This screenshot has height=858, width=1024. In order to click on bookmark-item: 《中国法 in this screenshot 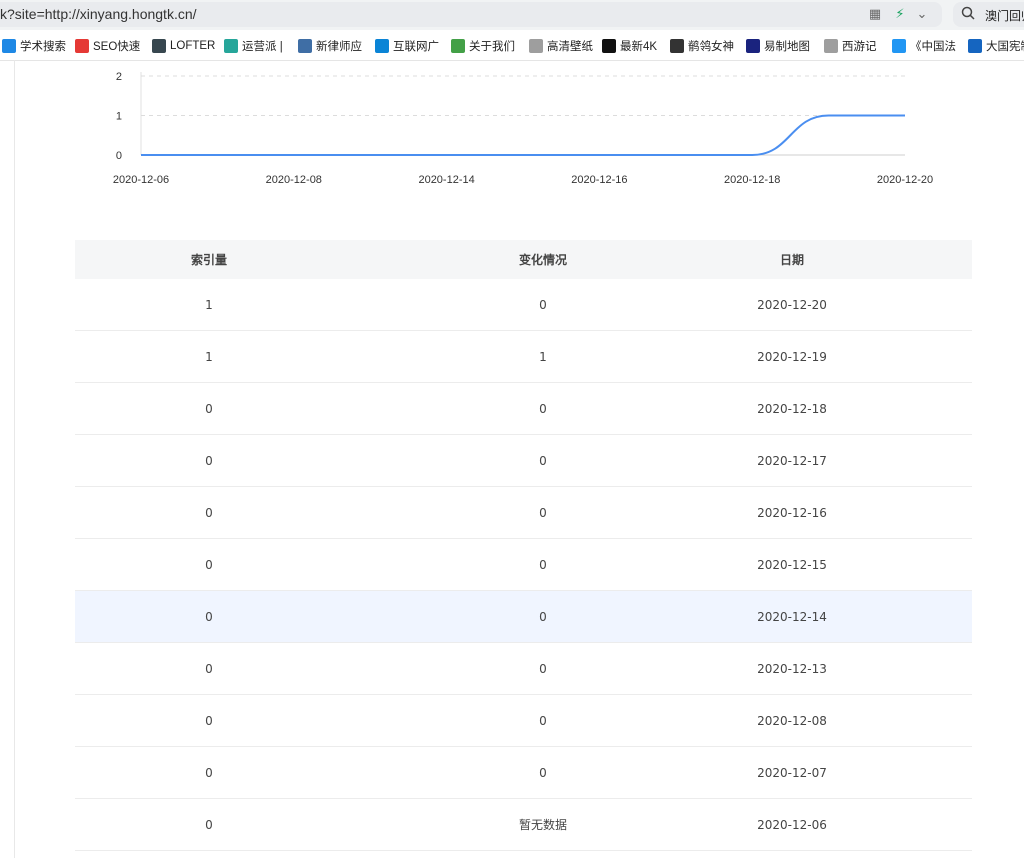, I will do `click(924, 46)`.